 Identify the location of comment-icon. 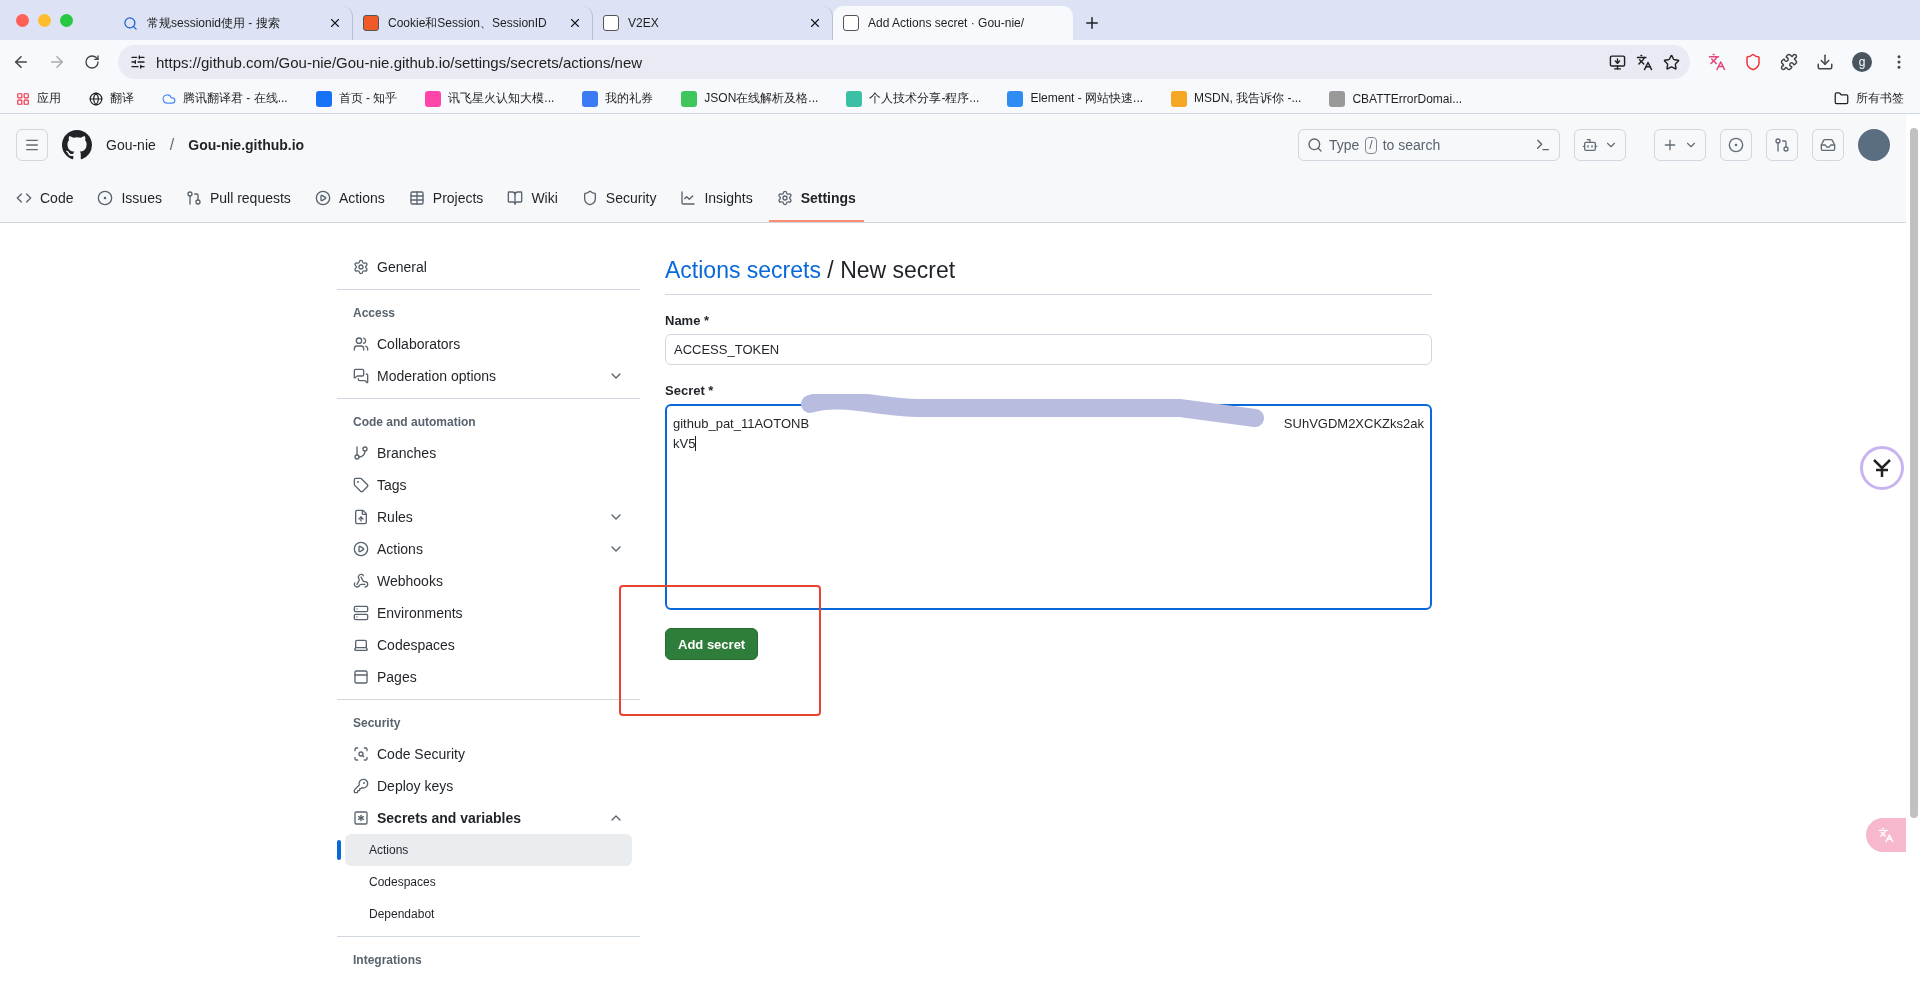
(361, 376).